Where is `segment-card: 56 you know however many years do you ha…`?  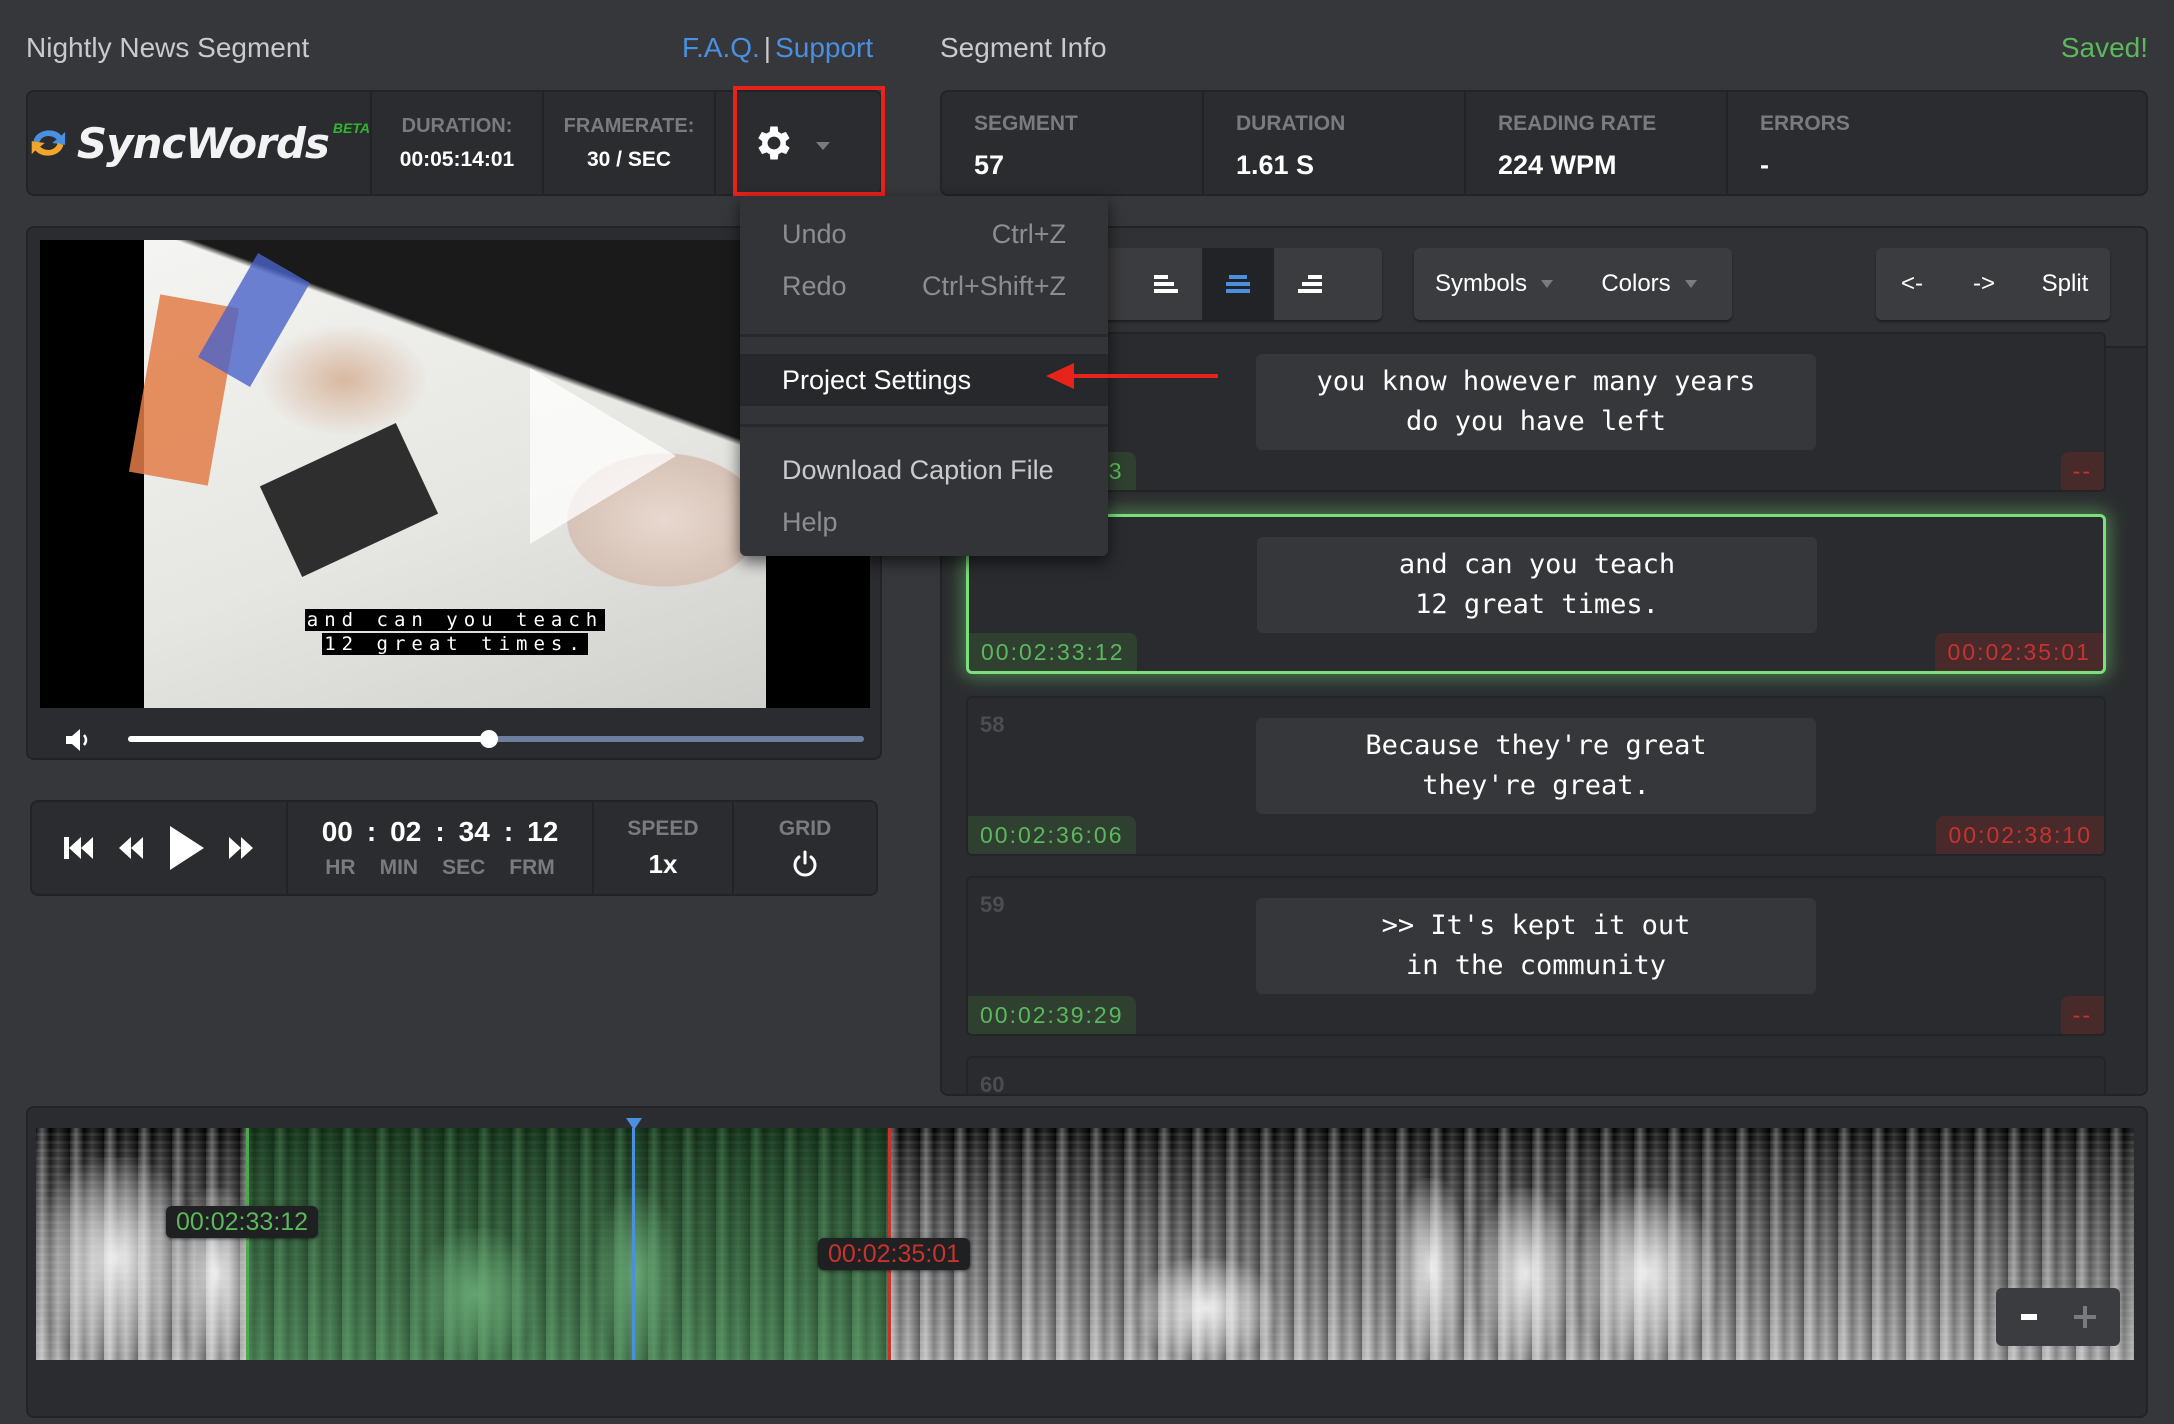
segment-card: 56 you know however many years do you ha… is located at coordinates (1536, 412).